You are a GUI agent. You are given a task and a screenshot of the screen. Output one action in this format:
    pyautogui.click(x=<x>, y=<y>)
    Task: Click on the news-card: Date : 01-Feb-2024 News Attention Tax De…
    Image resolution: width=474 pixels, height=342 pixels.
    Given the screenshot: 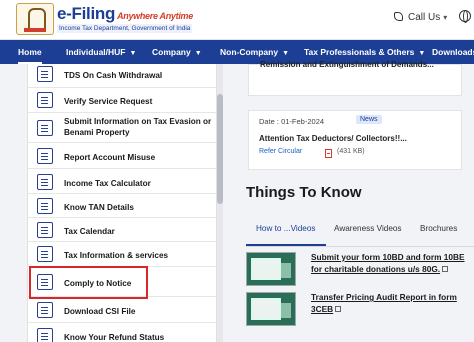 What is the action you would take?
    pyautogui.click(x=355, y=140)
    